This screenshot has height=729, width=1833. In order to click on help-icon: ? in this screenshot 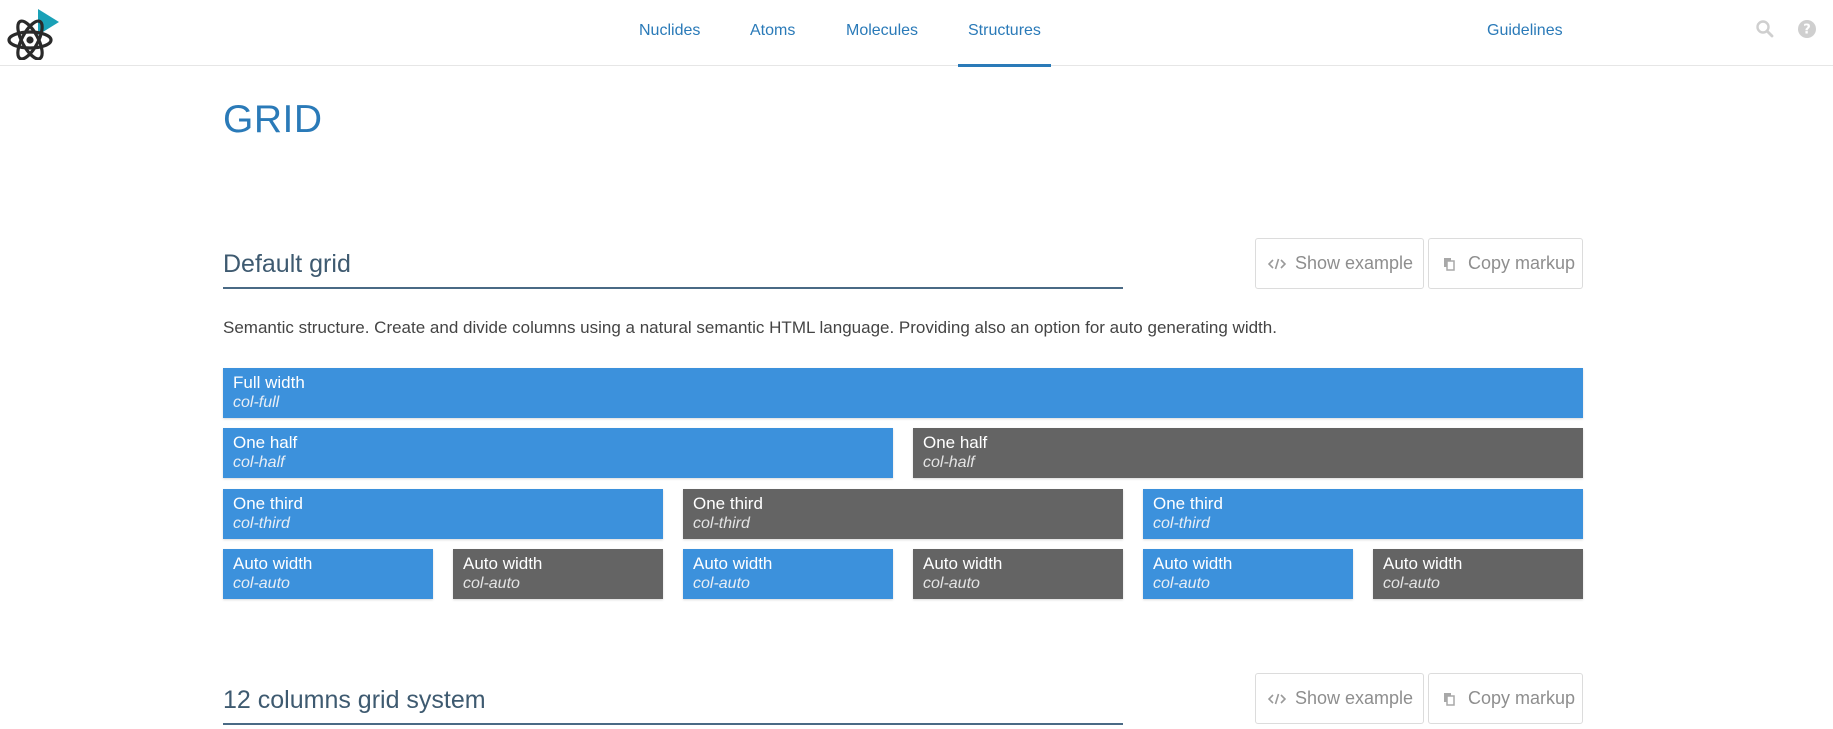, I will do `click(1807, 29)`.